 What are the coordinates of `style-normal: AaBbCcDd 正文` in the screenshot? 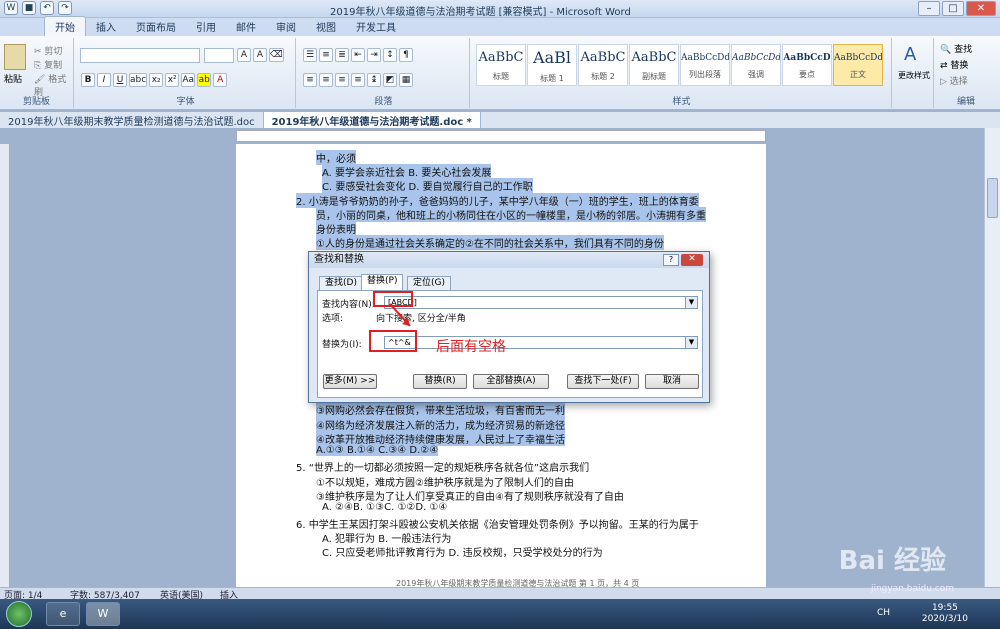 It's located at (858, 65).